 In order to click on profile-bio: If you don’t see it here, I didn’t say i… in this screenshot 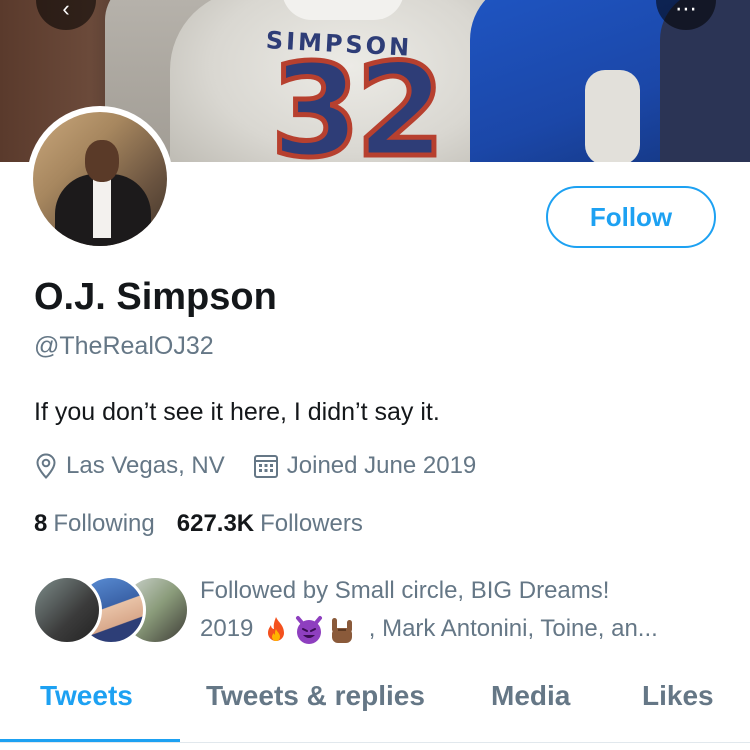, I will do `click(237, 412)`.